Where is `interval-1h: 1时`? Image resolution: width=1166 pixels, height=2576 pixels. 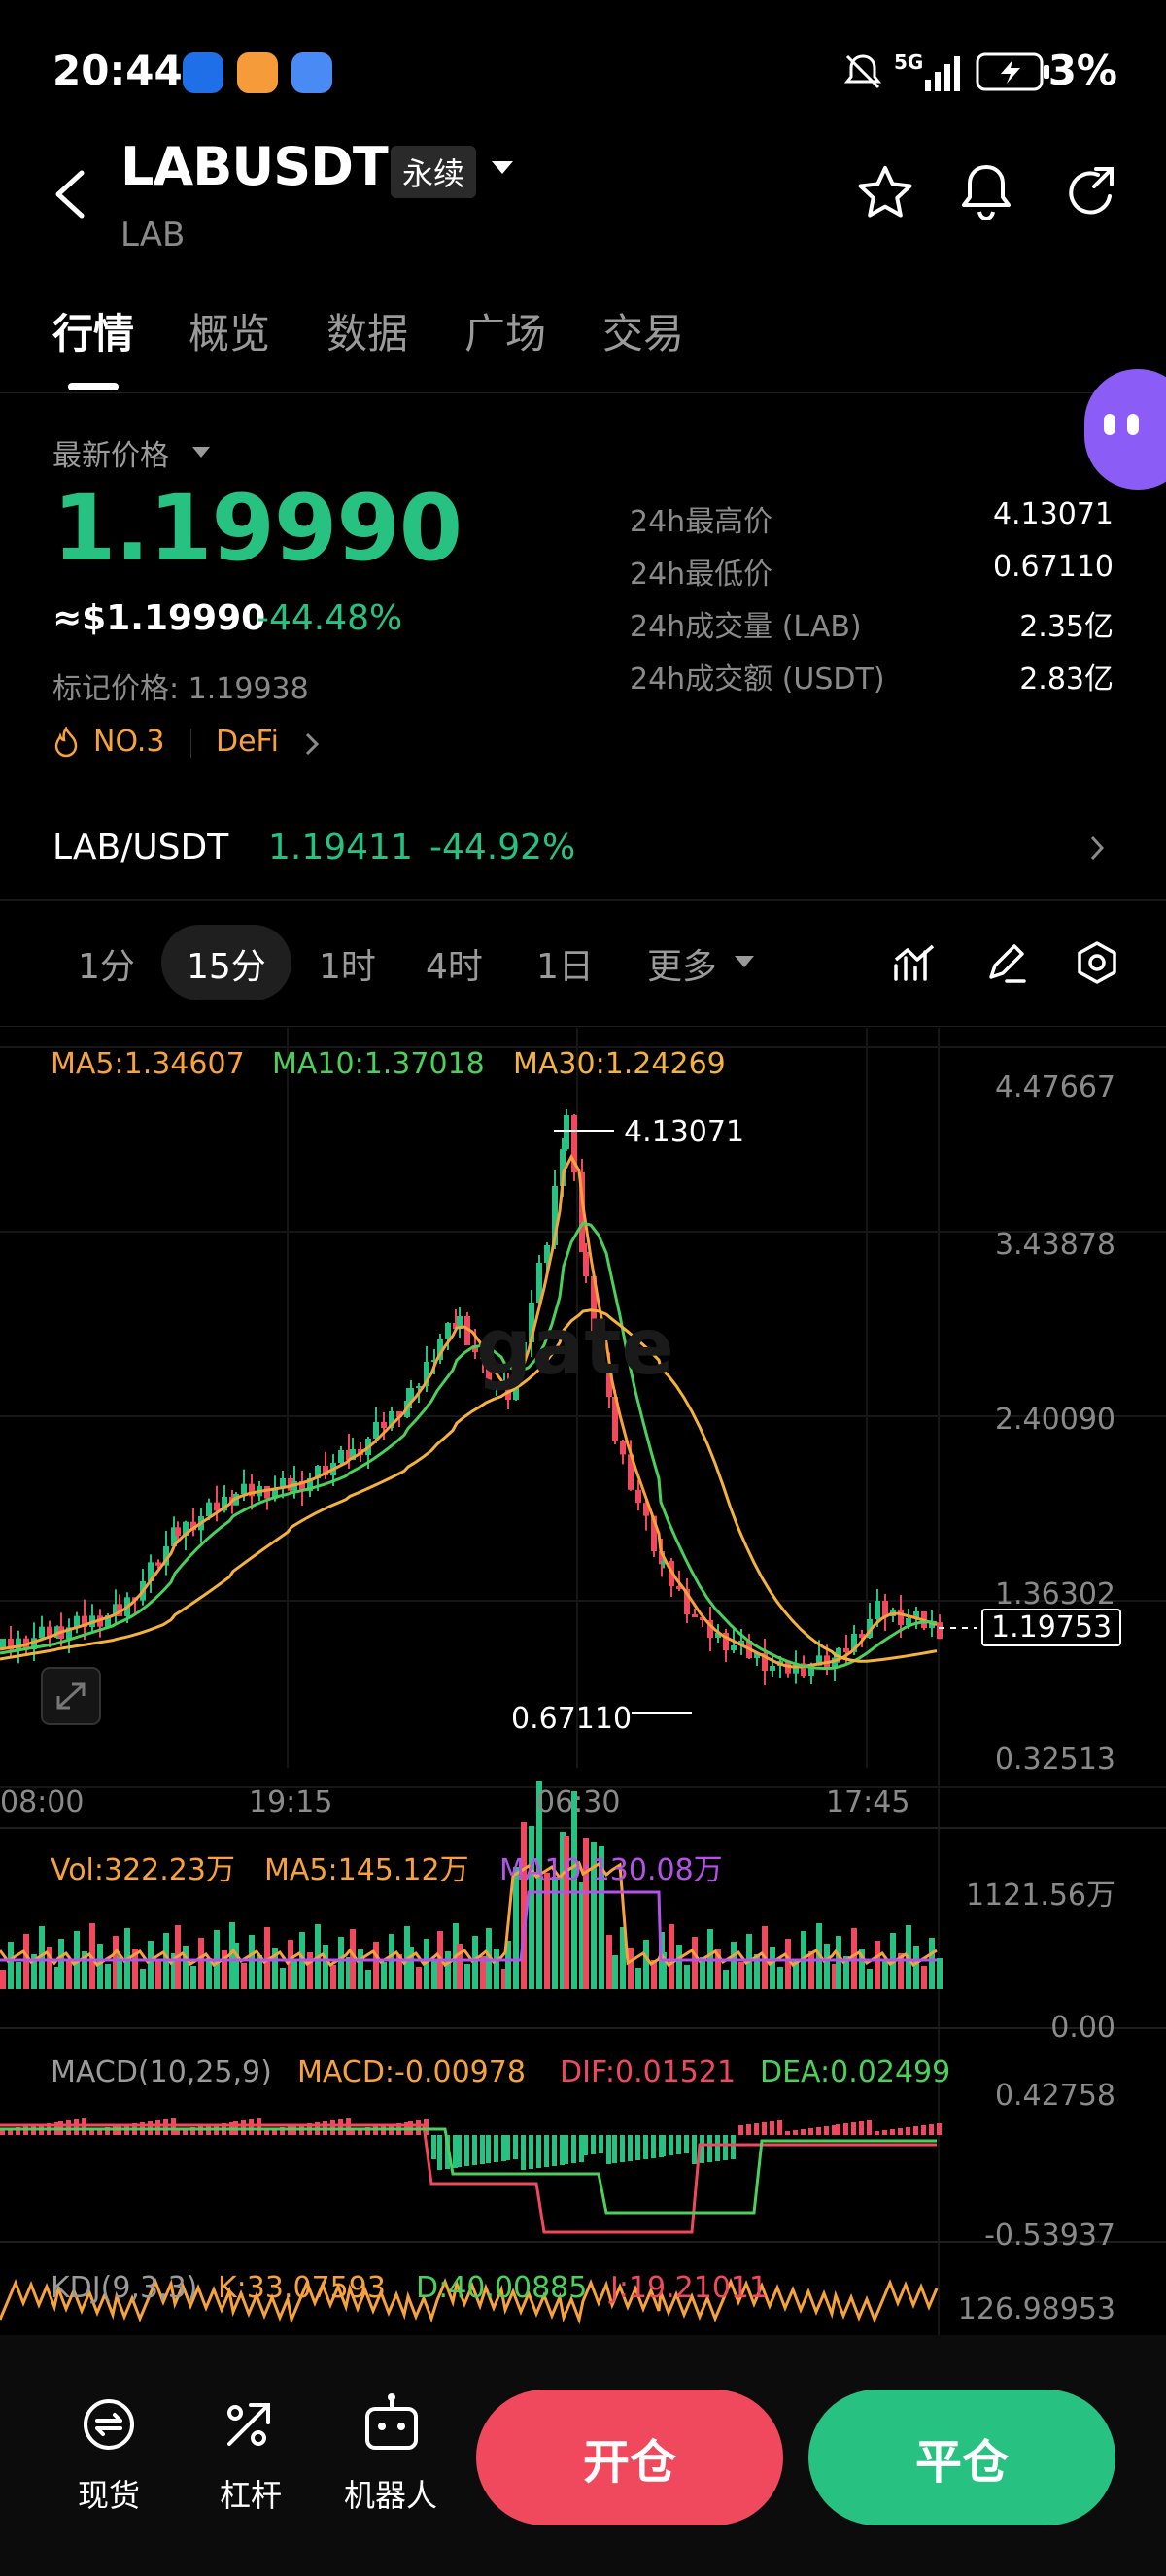 interval-1h: 1时 is located at coordinates (347, 963).